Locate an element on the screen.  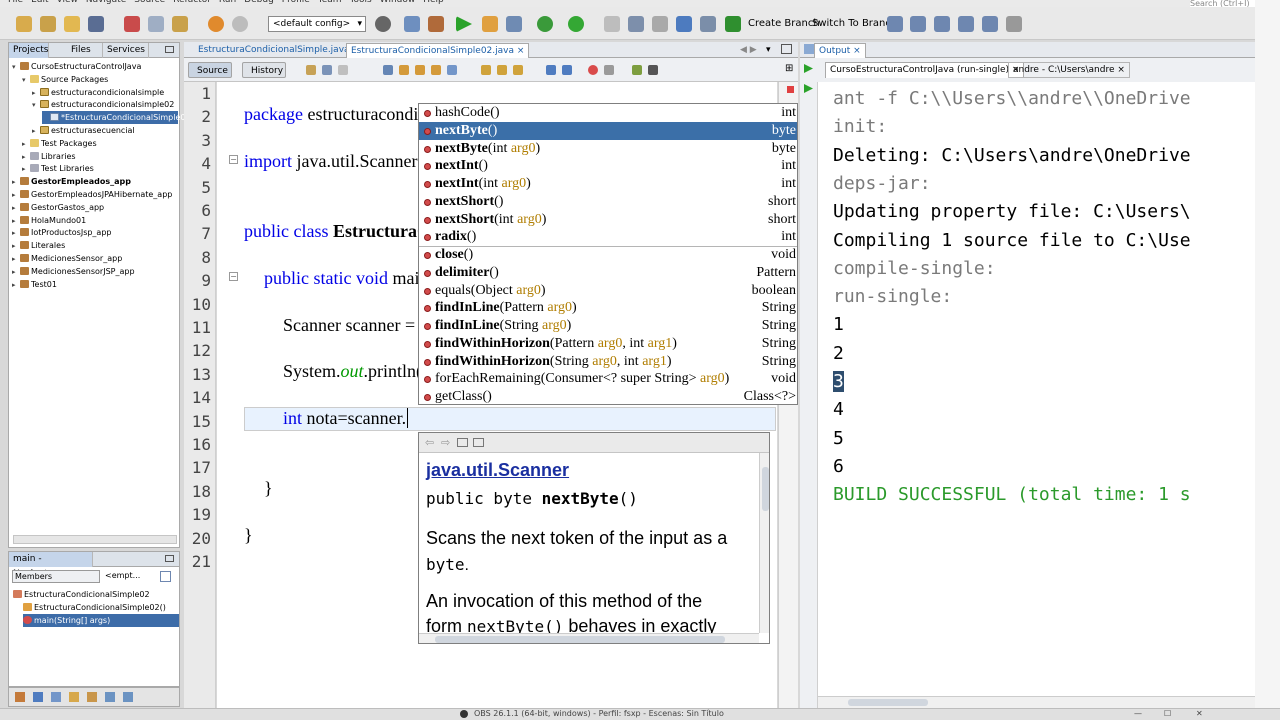
go-to-source-icon is located at coordinates (478, 442).